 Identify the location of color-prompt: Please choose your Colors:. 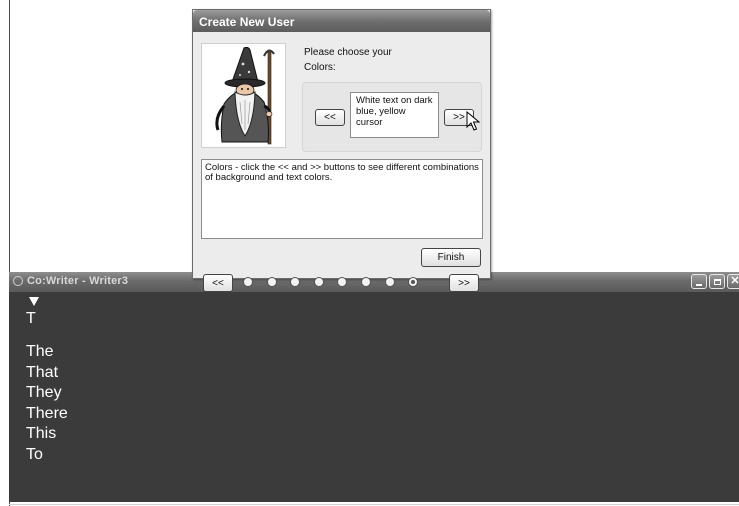
(348, 60).